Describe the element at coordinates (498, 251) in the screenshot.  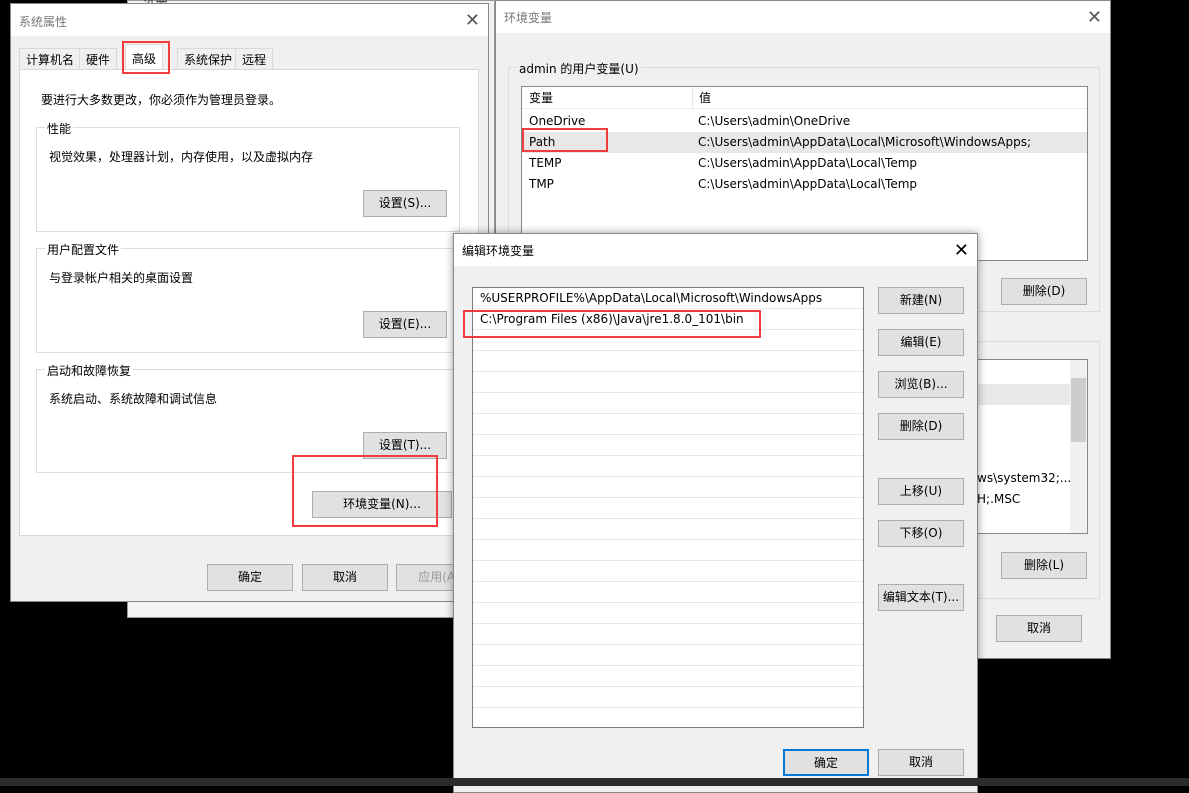
I see `dialog-title: 编辑环境变量` at that location.